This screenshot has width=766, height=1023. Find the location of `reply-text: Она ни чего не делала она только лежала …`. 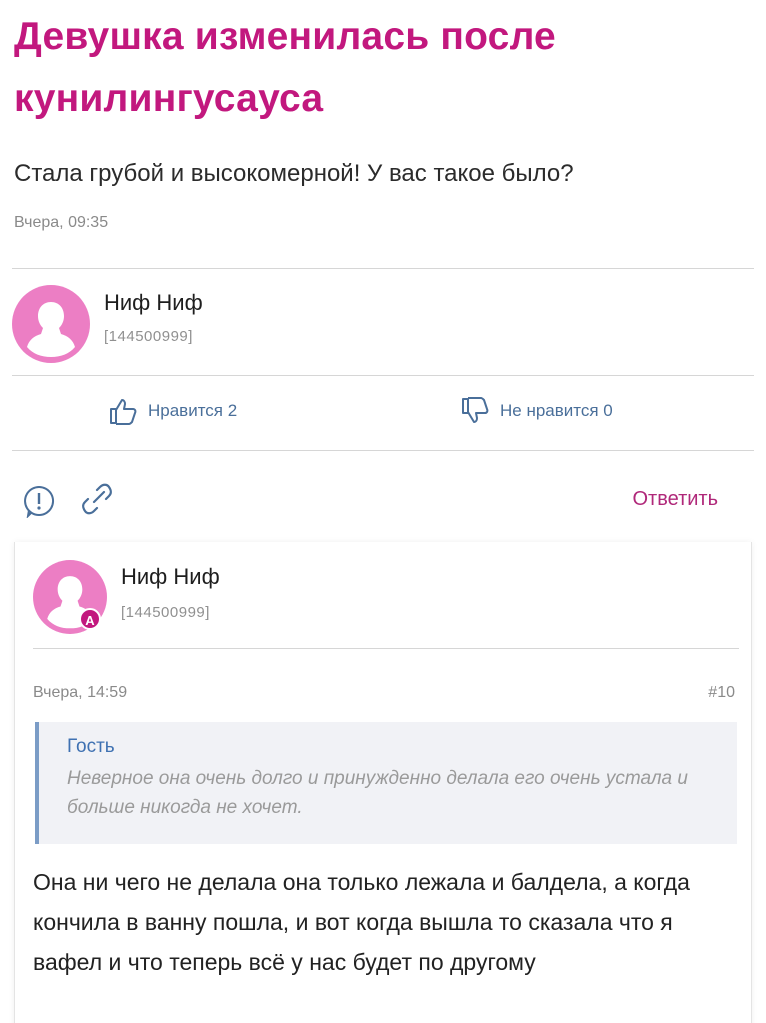

reply-text: Она ни чего не делала она только лежала … is located at coordinates (361, 922).